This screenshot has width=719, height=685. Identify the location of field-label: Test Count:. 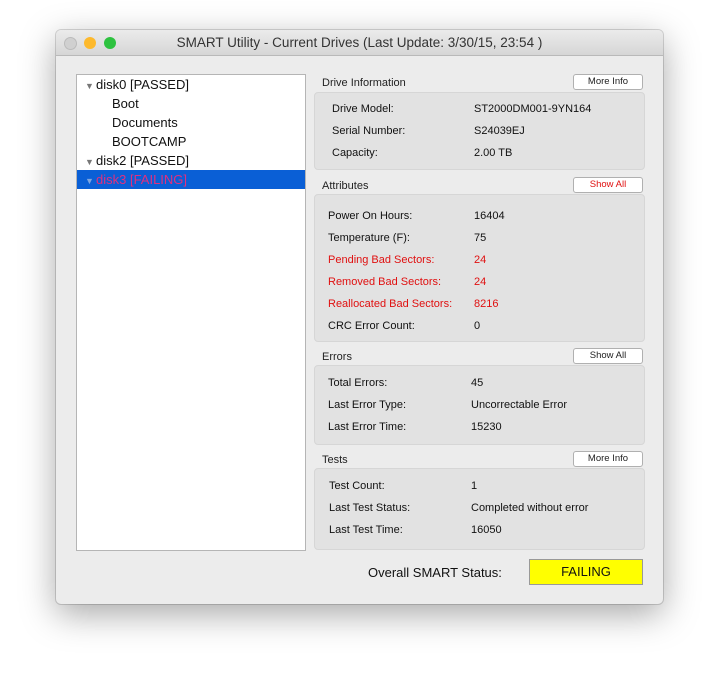
(357, 486).